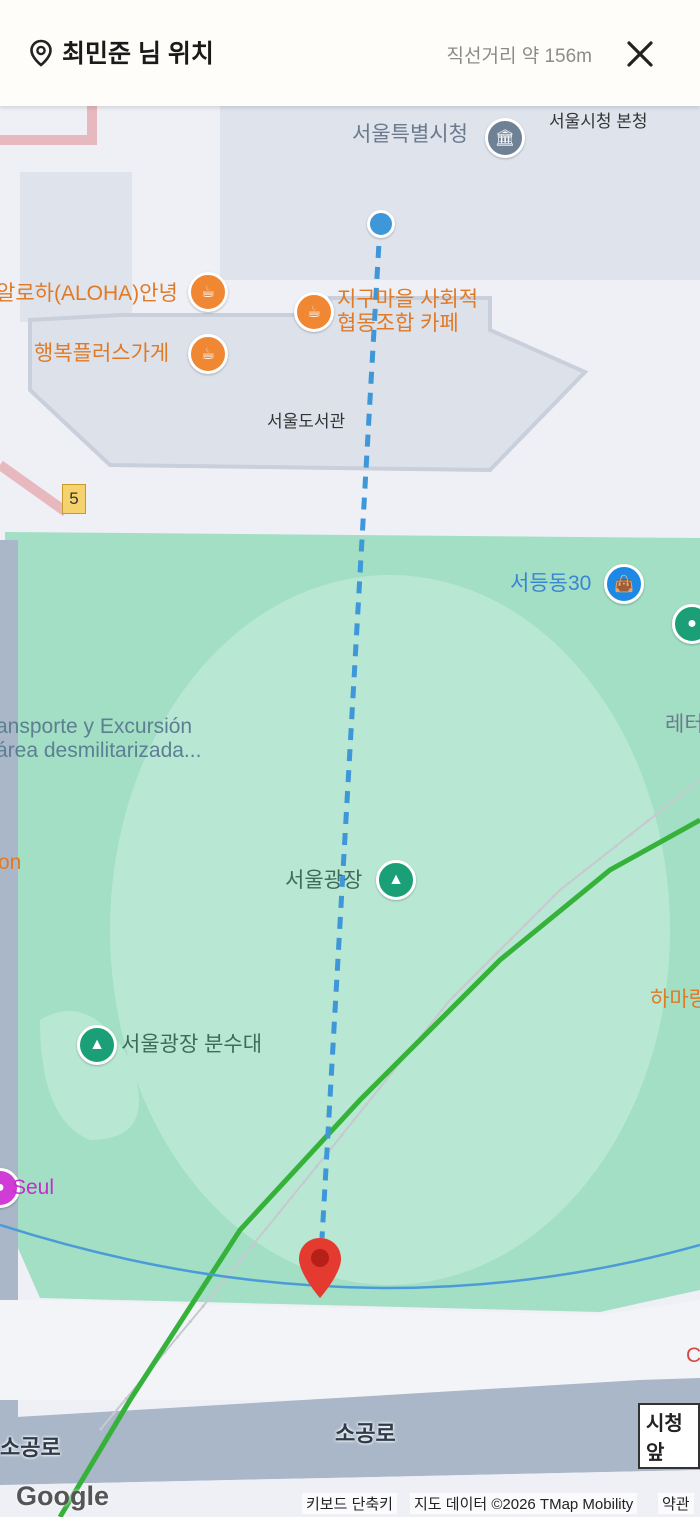 The height and width of the screenshot is (1517, 700). What do you see at coordinates (519, 56) in the screenshot?
I see `distance-text: 직선거리 약 156m` at bounding box center [519, 56].